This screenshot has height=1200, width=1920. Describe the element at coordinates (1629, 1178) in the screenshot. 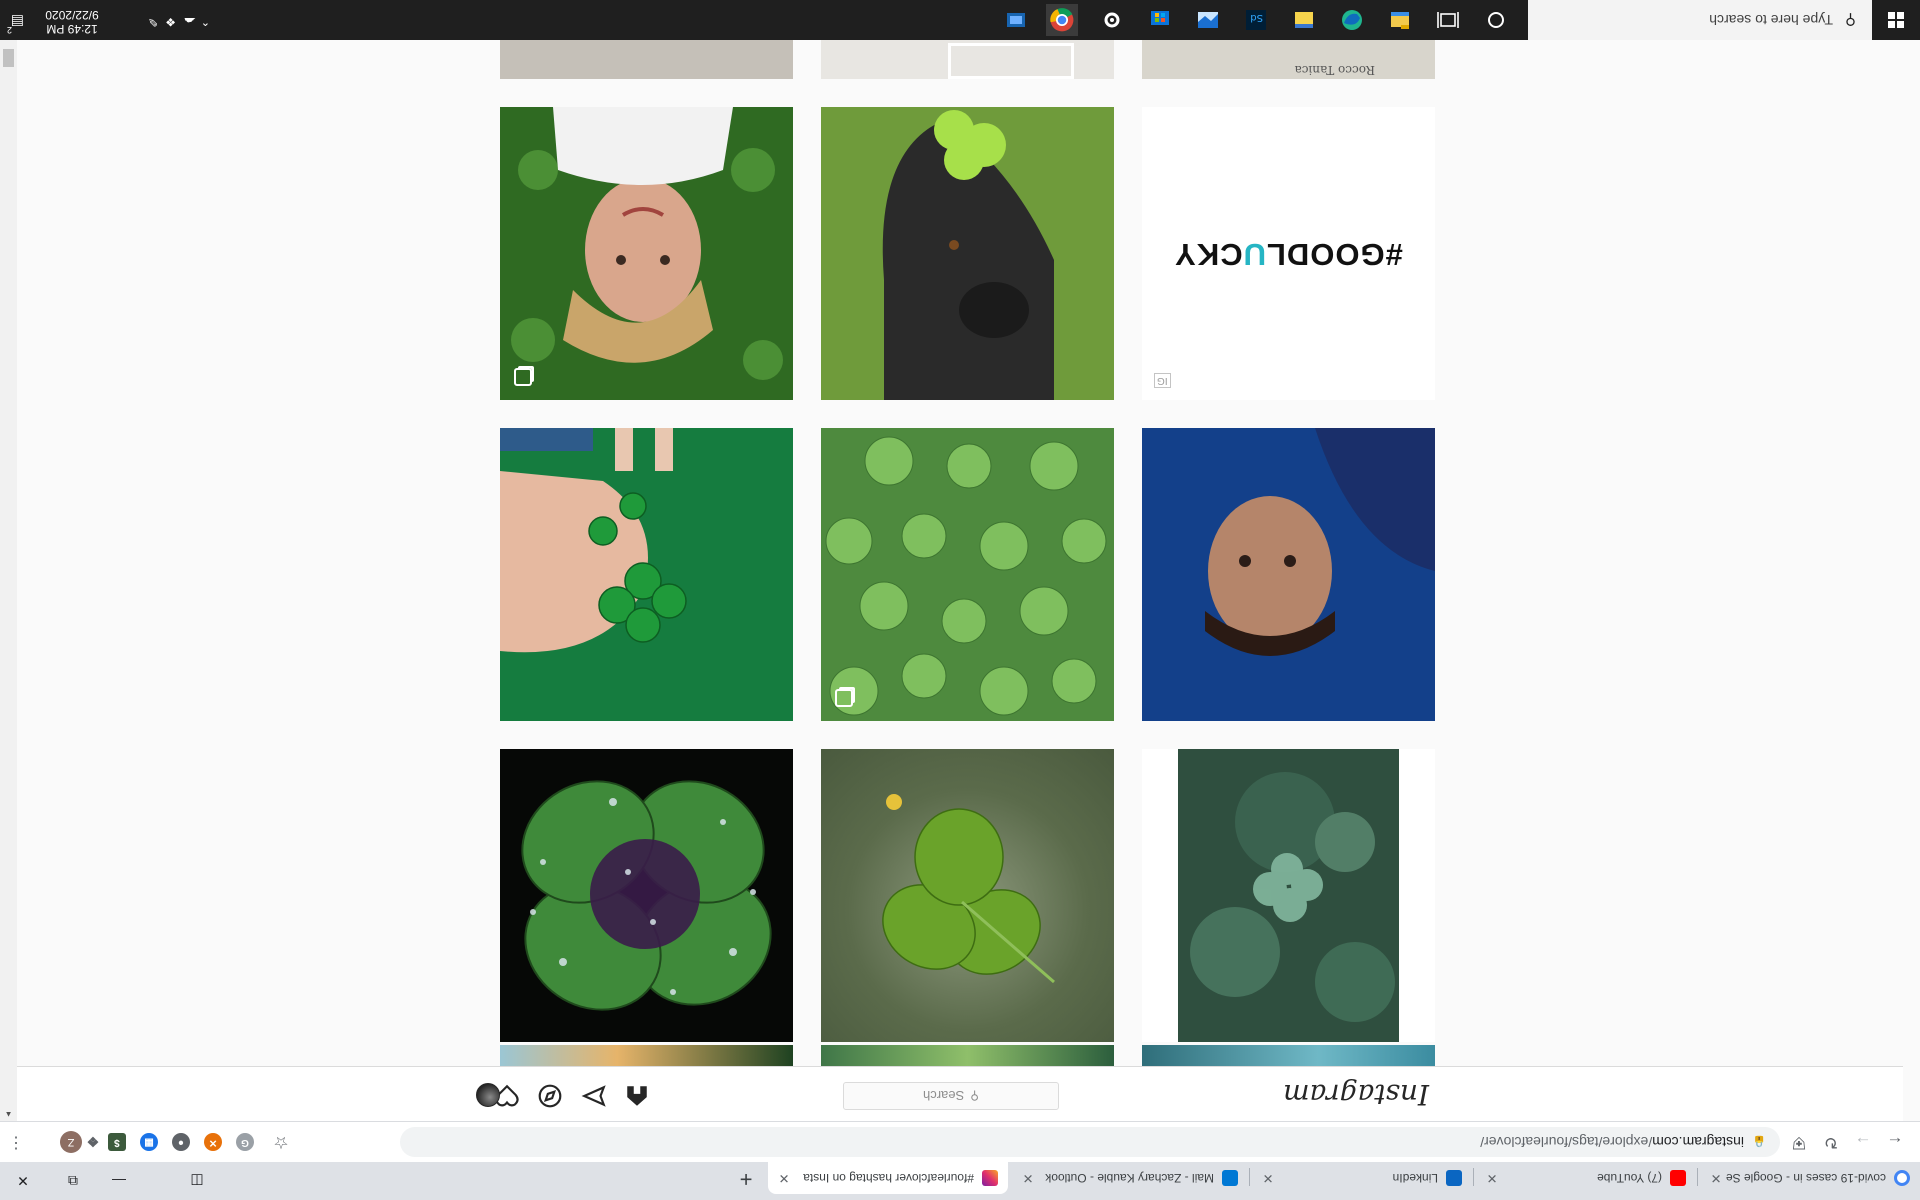

I see `tab-label: (7) YouTube` at that location.